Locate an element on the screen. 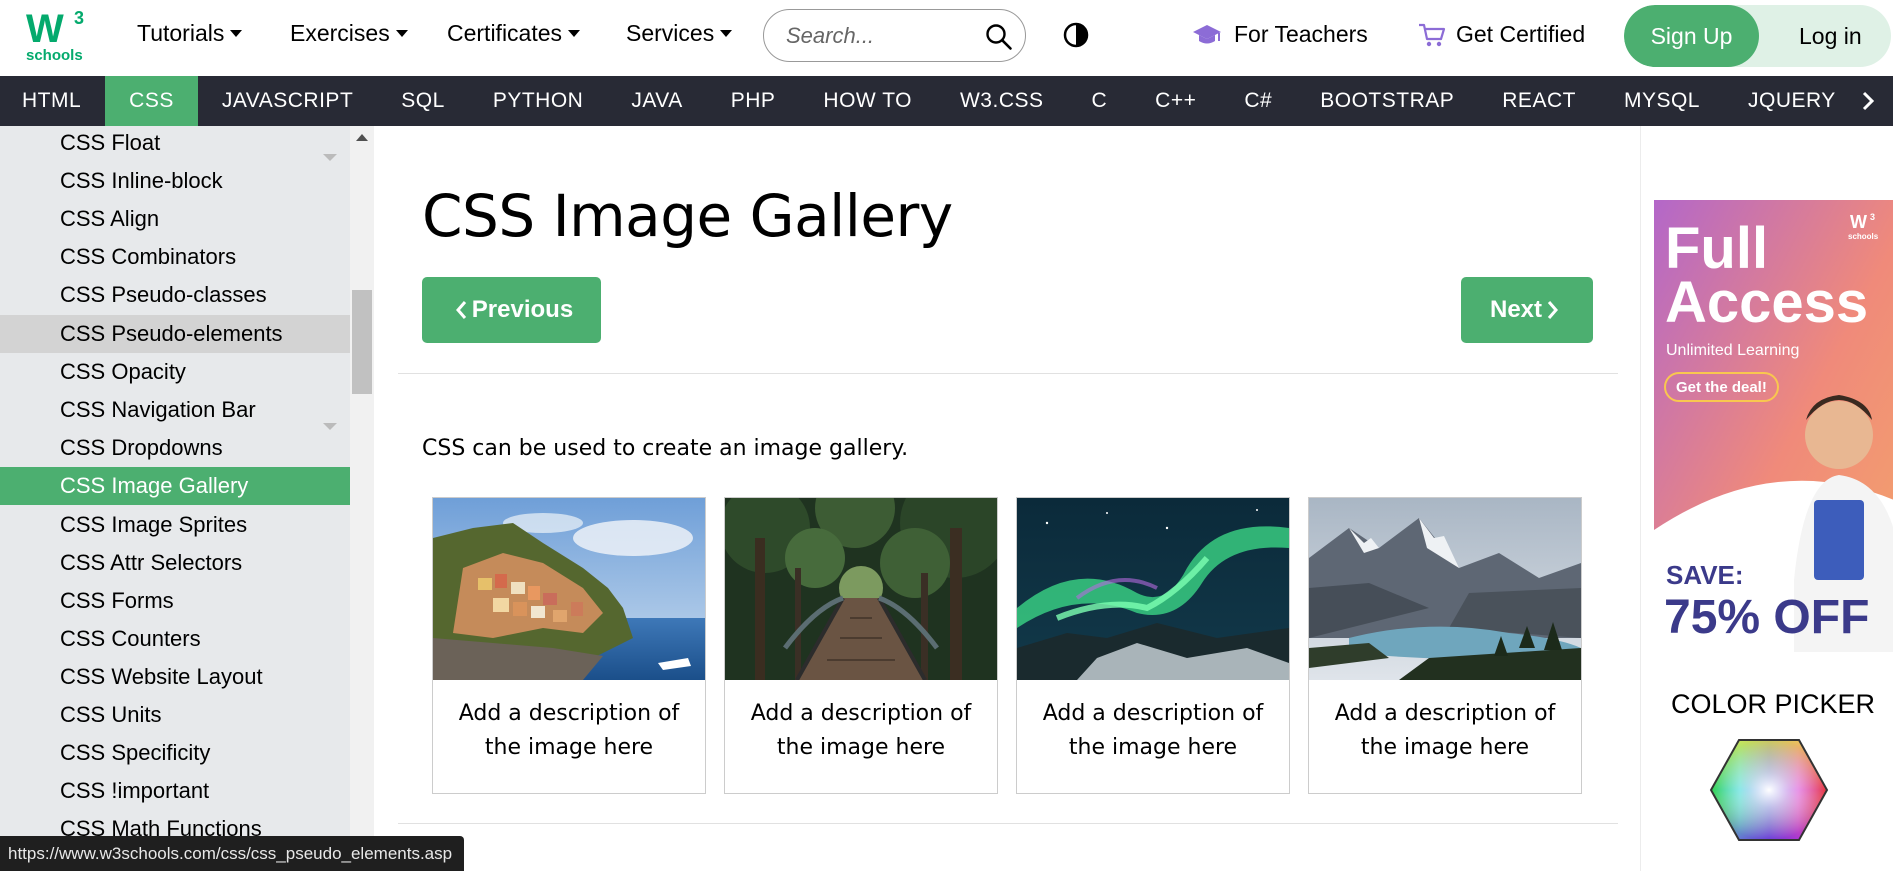  for-teachers-label: For Teachers is located at coordinates (1301, 34).